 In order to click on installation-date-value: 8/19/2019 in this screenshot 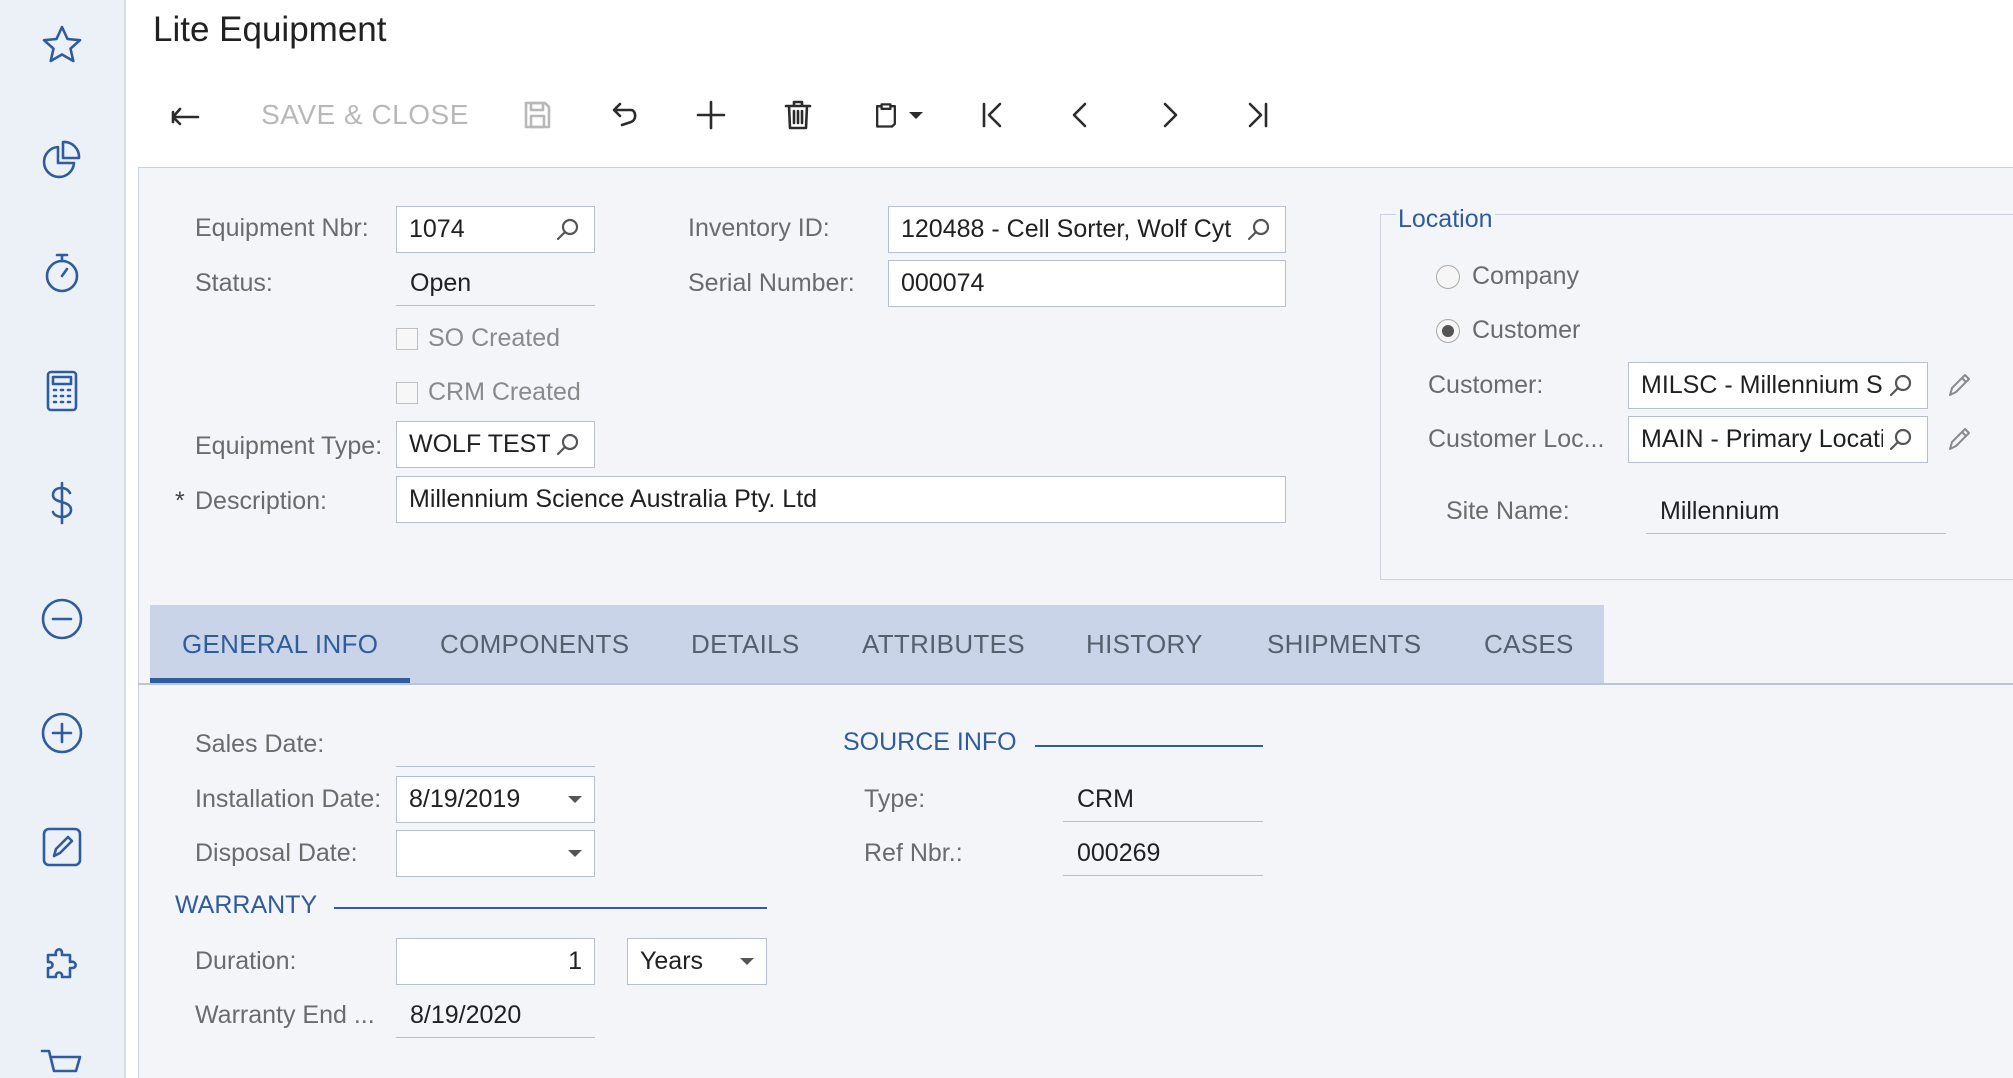, I will do `click(465, 799)`.